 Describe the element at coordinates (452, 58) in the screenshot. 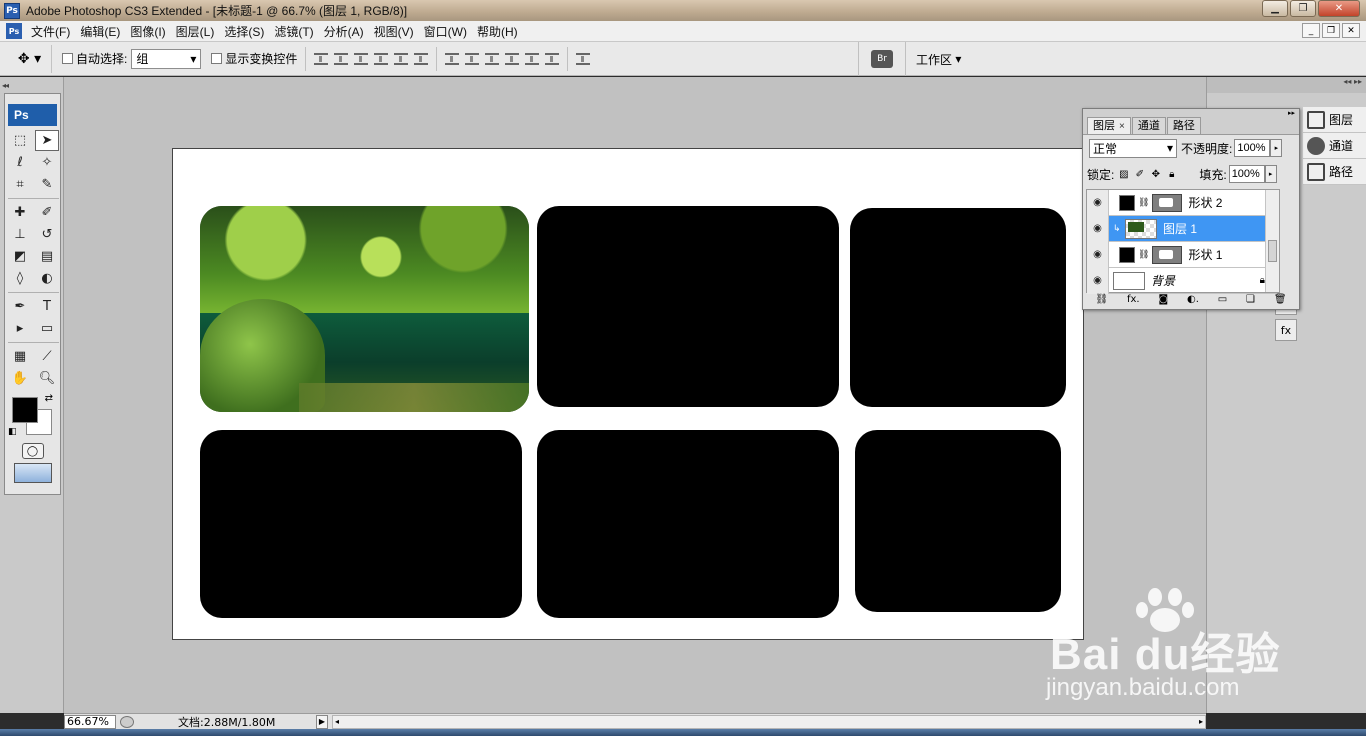

I see `distribute-top-icon` at that location.